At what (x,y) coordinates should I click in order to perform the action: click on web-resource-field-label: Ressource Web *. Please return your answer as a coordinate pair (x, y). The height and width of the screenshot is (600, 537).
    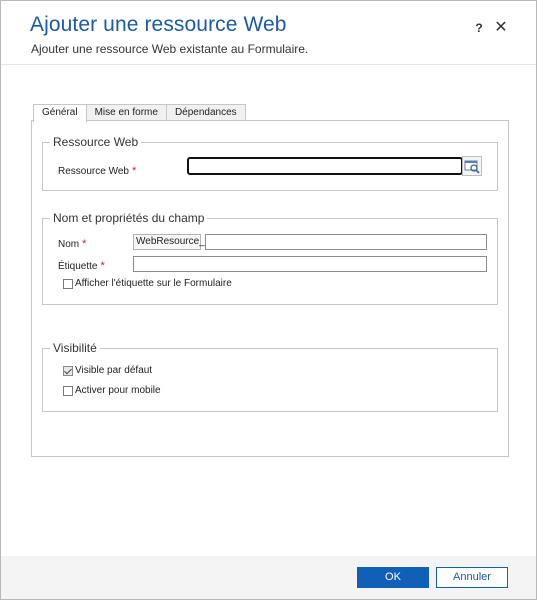
    Looking at the image, I should click on (97, 171).